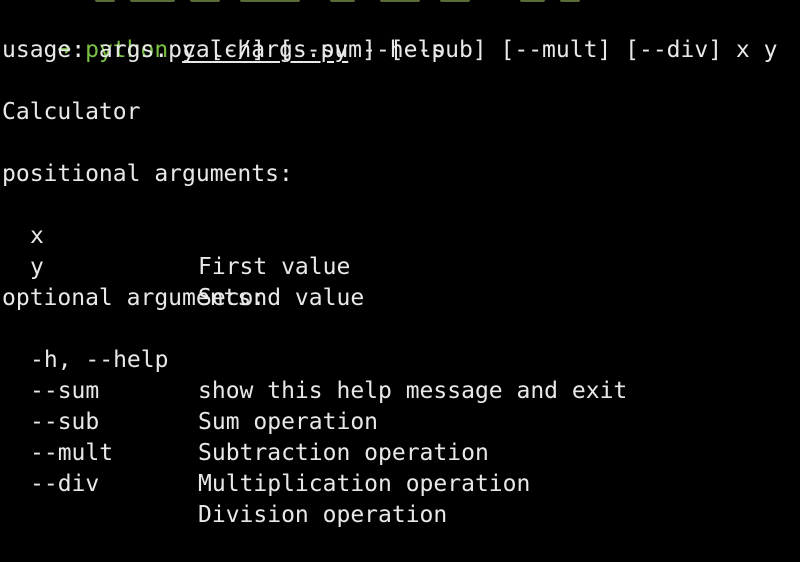  Describe the element at coordinates (147, 174) in the screenshot. I see `positional-heading: positional arguments:` at that location.